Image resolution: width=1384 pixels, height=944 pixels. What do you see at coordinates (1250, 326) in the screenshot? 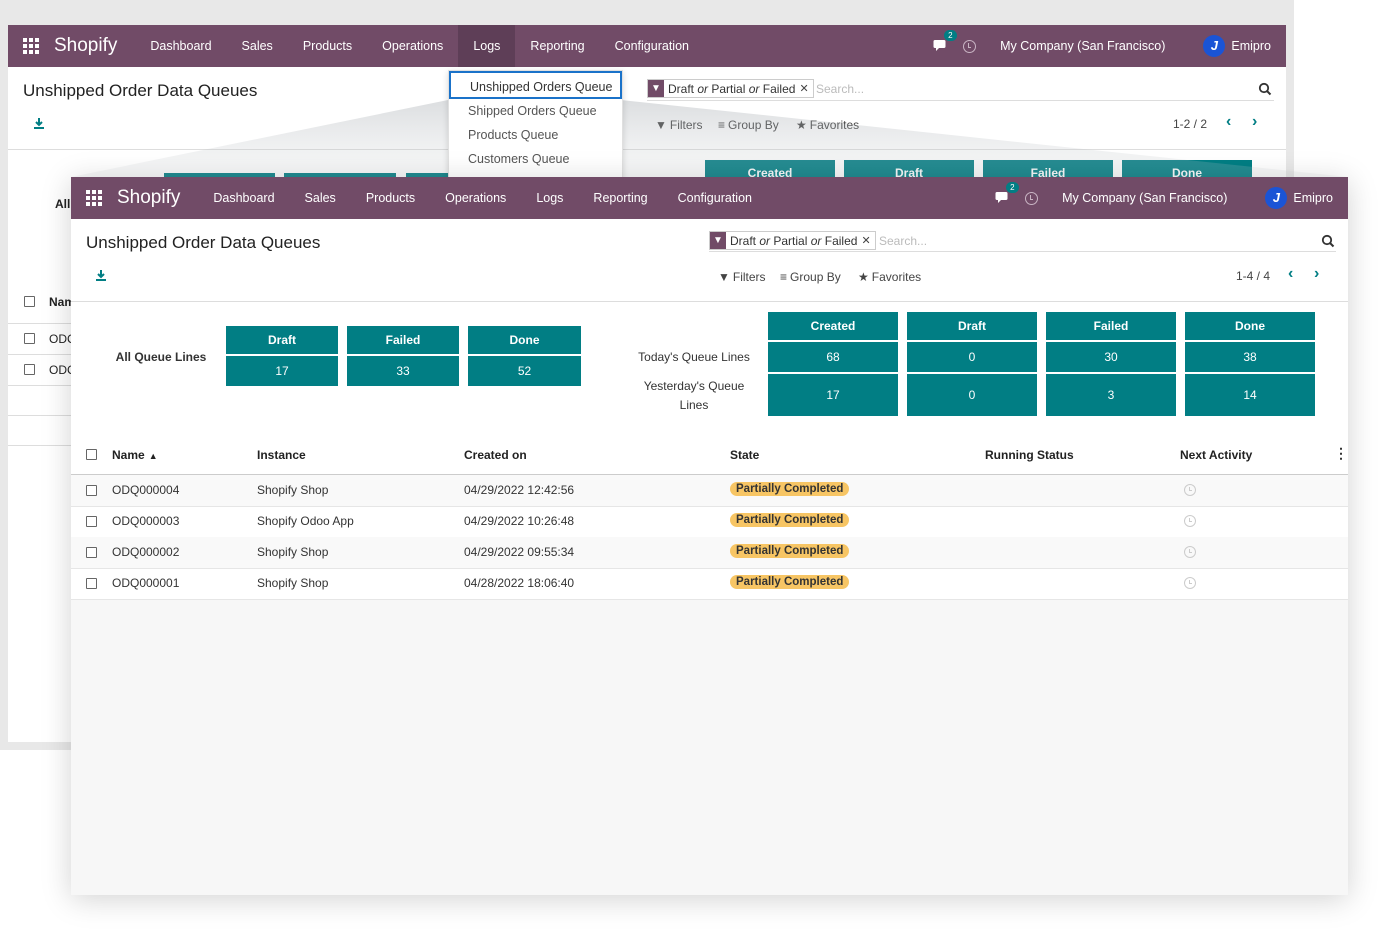
I see `period-done-header: Done` at bounding box center [1250, 326].